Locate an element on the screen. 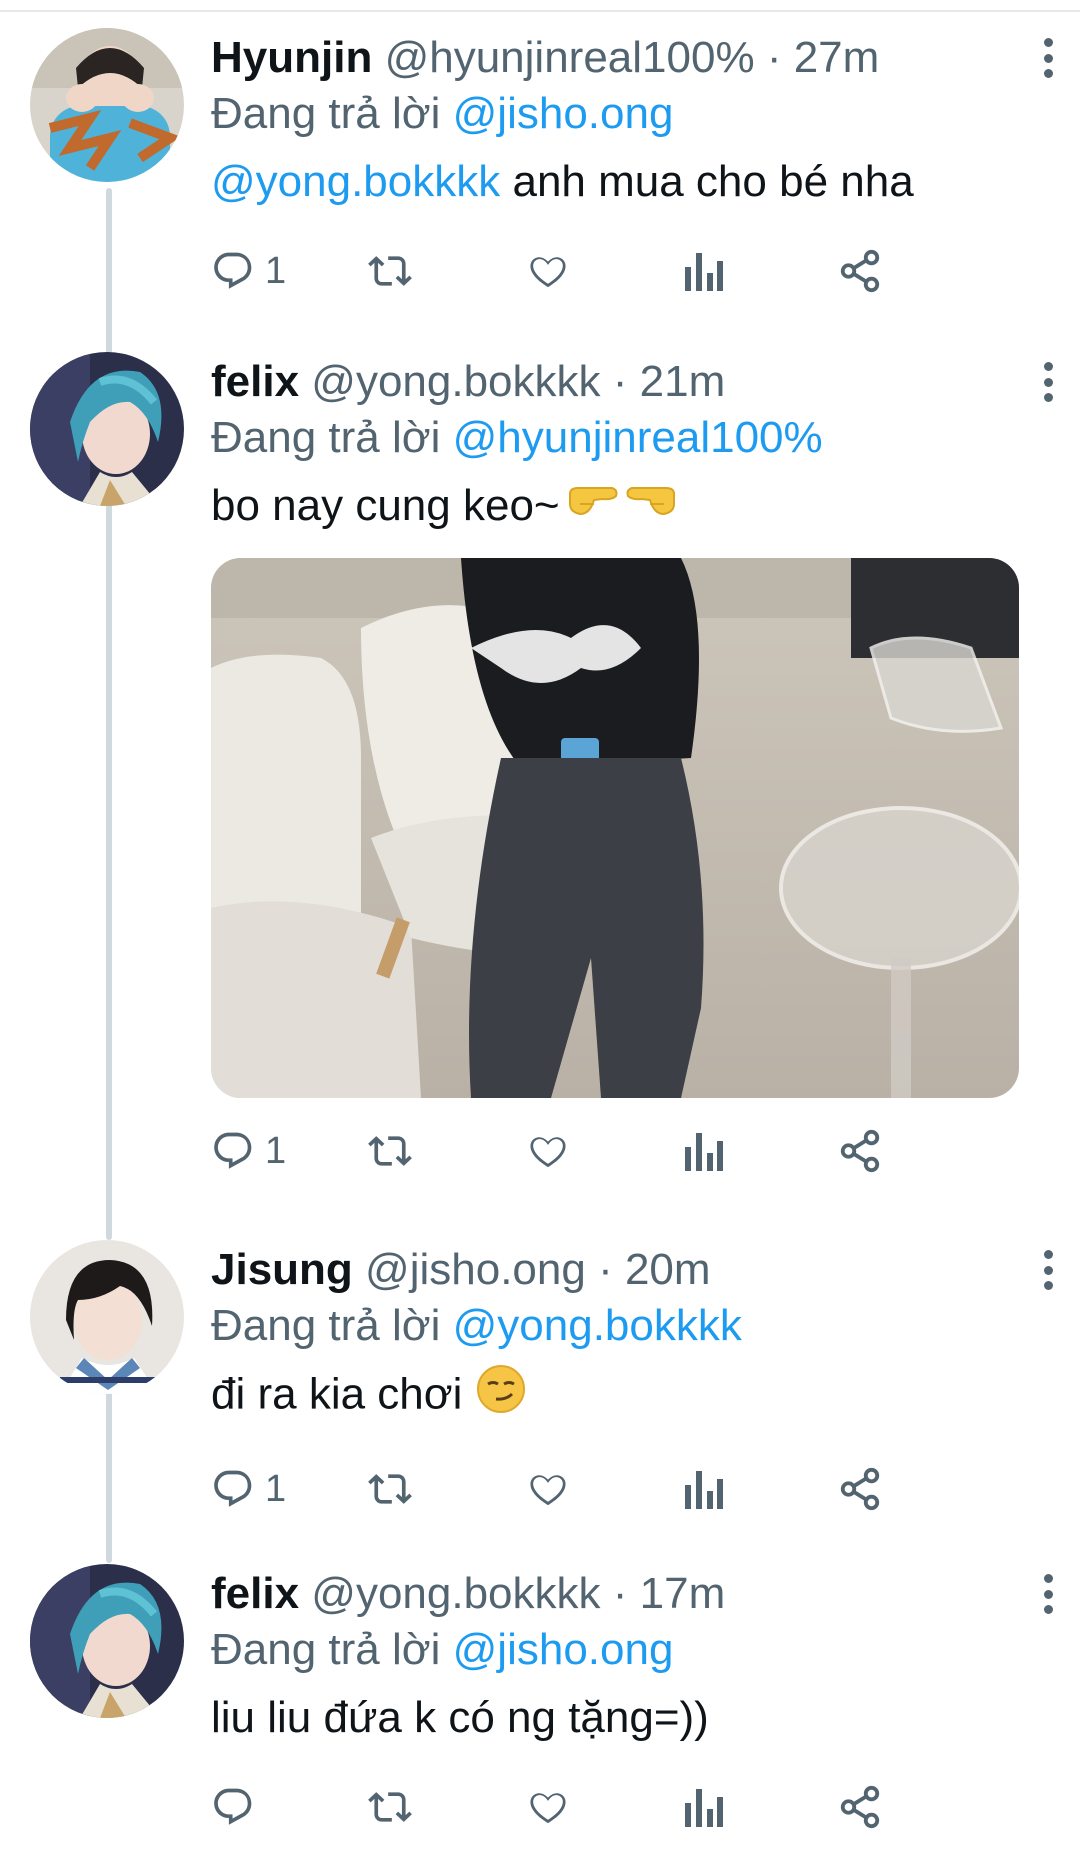 This screenshot has width=1080, height=1866. replying-to-line: Đang trả lời @hyunjinreal100% is located at coordinates (616, 438).